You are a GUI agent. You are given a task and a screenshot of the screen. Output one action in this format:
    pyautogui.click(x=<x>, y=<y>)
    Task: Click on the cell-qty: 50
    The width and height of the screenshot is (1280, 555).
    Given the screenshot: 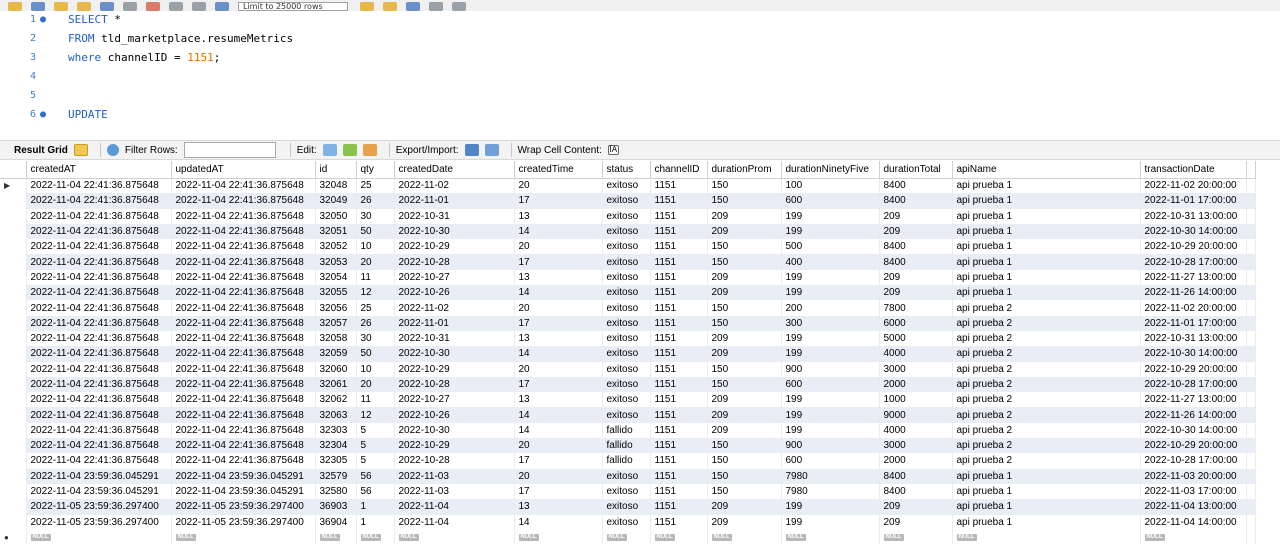 What is the action you would take?
    pyautogui.click(x=375, y=231)
    